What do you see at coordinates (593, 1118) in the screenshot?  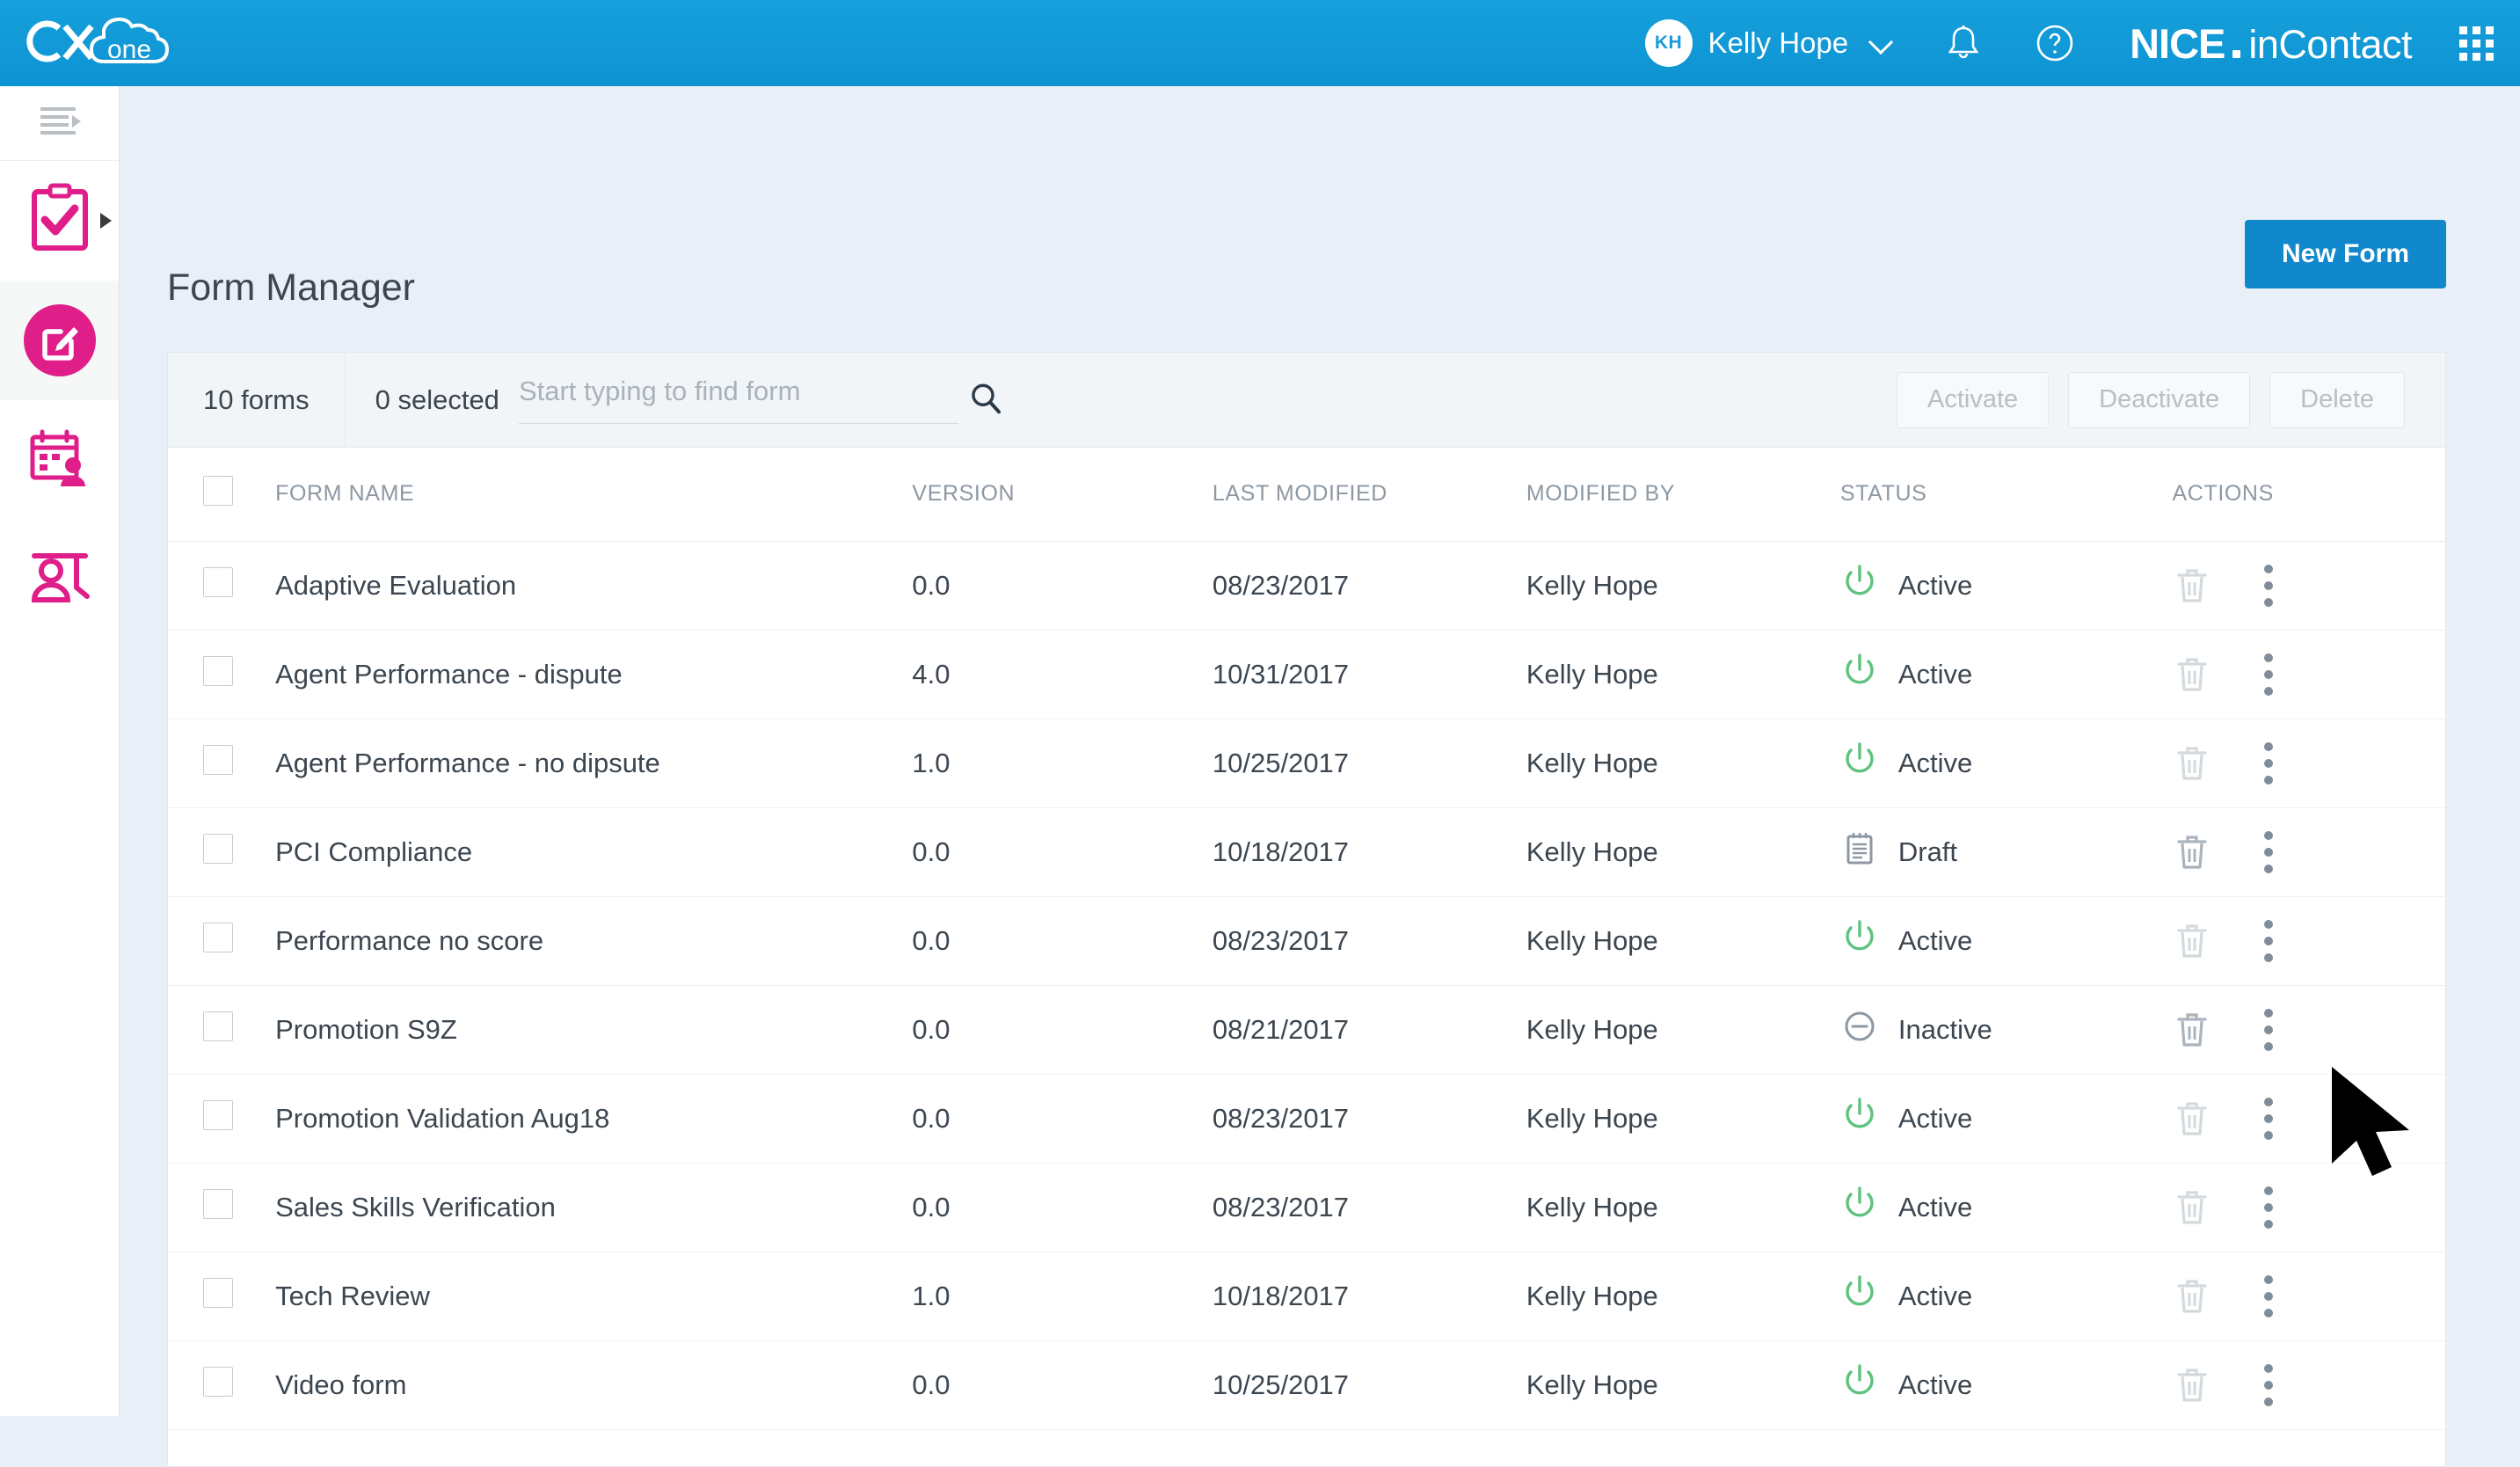 I see `cell-form-name: Promotion Validation Aug18` at bounding box center [593, 1118].